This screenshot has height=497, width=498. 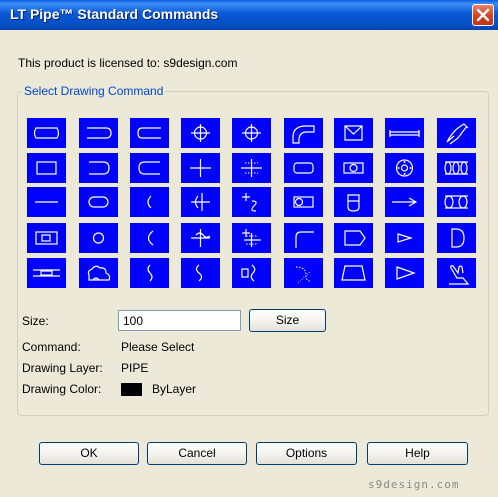 I want to click on pointer-arrow-icon, so click(x=406, y=273).